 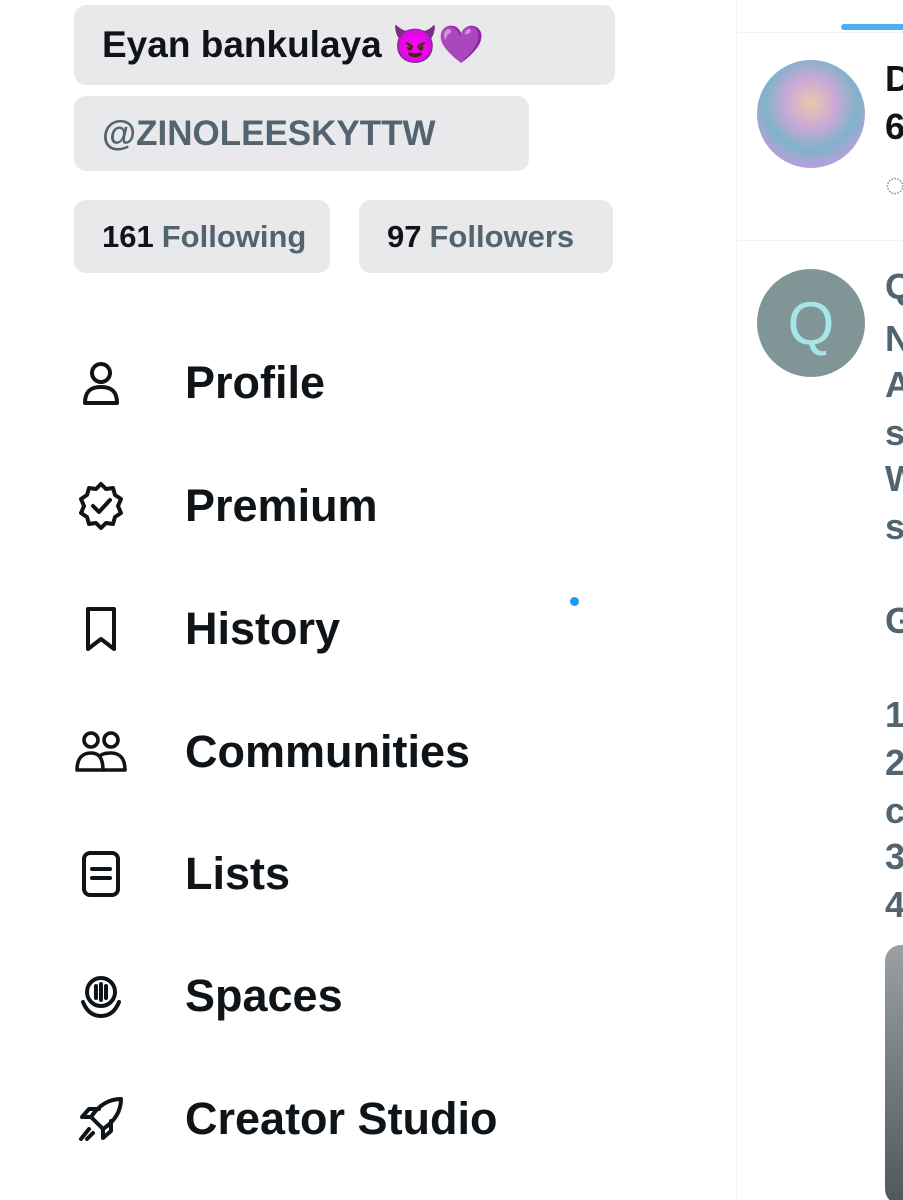 I want to click on following-link: 161 Following, so click(x=202, y=236).